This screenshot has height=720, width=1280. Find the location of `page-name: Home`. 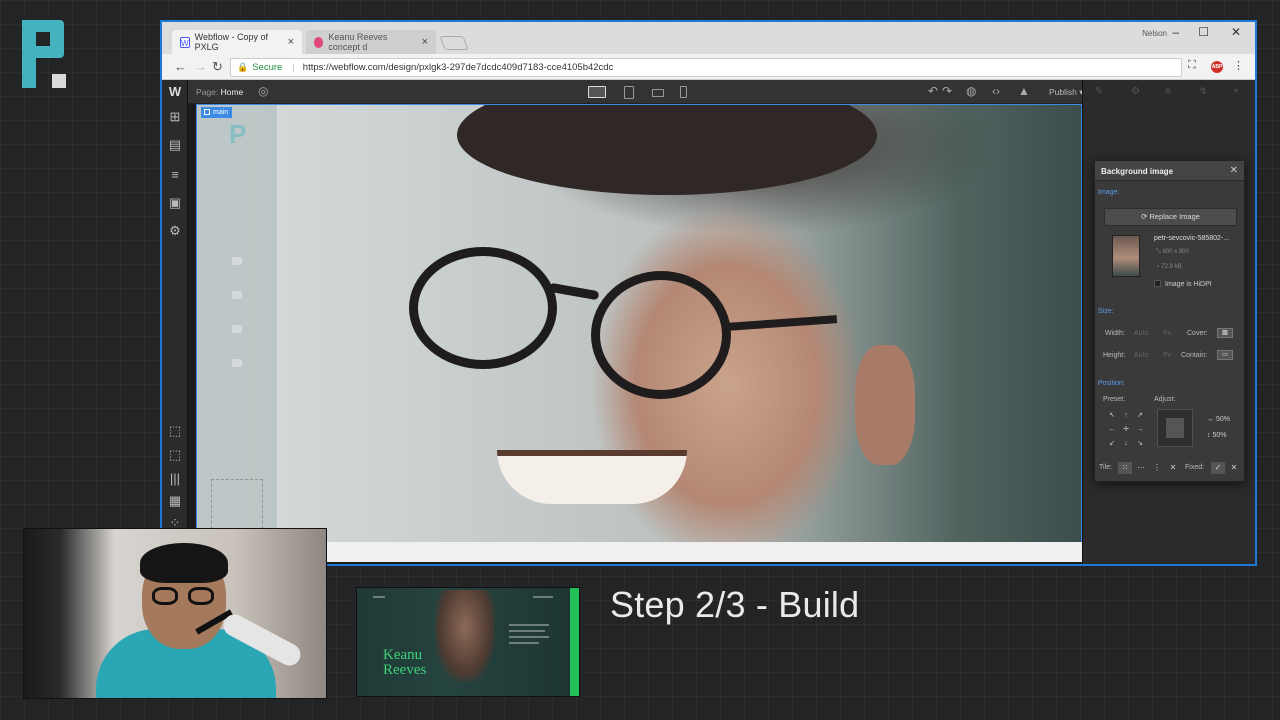

page-name: Home is located at coordinates (232, 92).